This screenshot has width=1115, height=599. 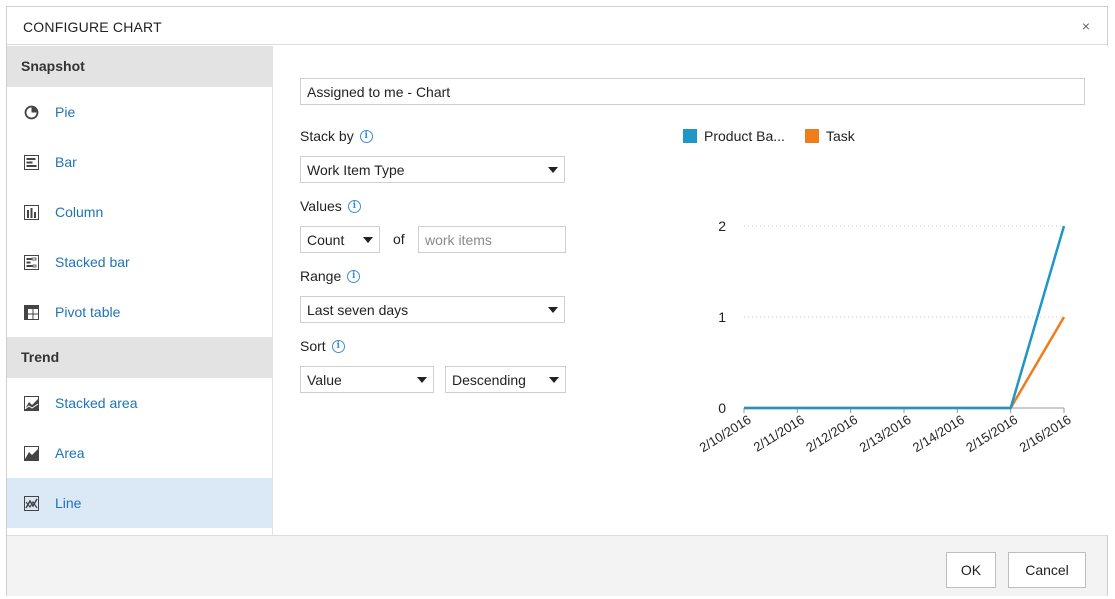 I want to click on sidebar-item-label: Stacked bar, so click(x=92, y=262).